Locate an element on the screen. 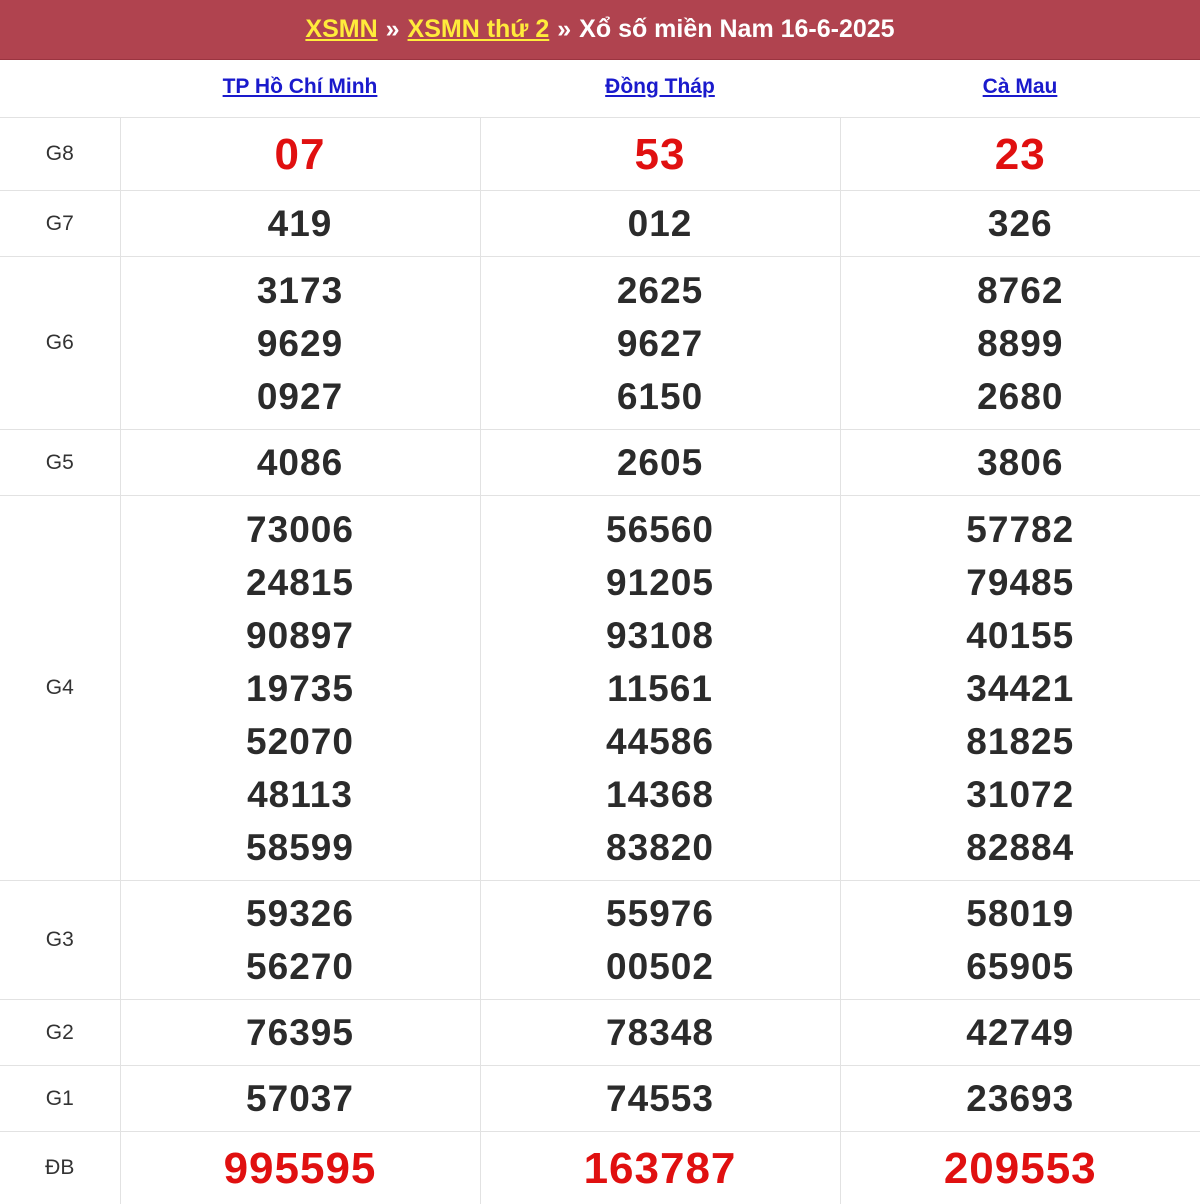 This screenshot has width=1200, height=1204. prize-row-g8: G8 07 53 23 is located at coordinates (600, 154).